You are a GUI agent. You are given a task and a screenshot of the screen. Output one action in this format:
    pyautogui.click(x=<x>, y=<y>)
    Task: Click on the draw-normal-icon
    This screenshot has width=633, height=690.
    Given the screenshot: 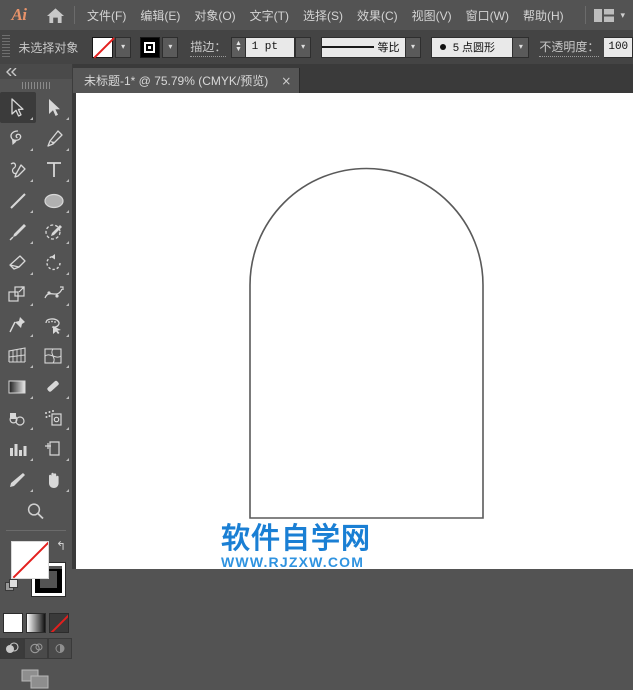 What is the action you would take?
    pyautogui.click(x=12, y=647)
    